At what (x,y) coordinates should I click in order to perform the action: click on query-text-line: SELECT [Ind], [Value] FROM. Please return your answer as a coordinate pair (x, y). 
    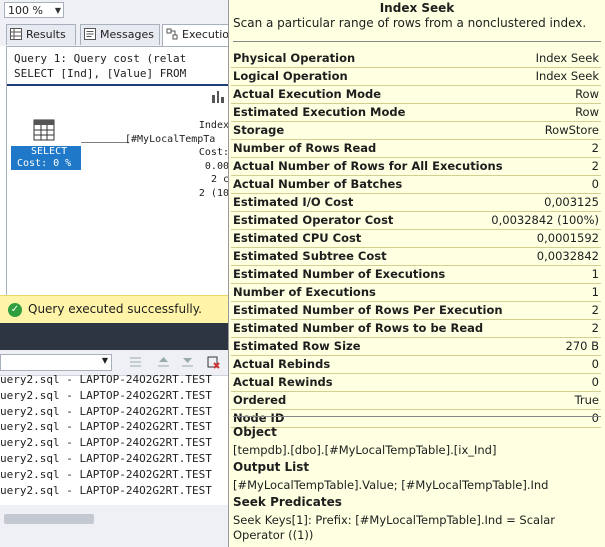
    Looking at the image, I should click on (100, 73).